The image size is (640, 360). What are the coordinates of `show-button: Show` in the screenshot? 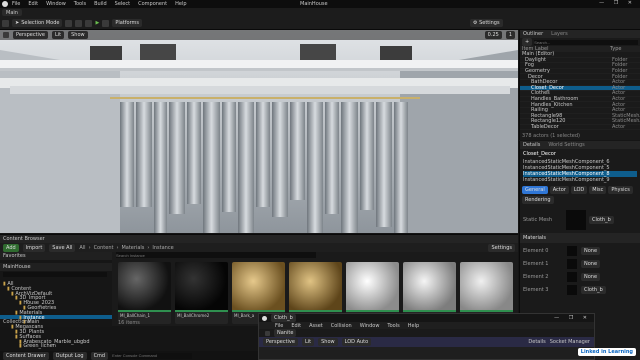 It's located at (78, 35).